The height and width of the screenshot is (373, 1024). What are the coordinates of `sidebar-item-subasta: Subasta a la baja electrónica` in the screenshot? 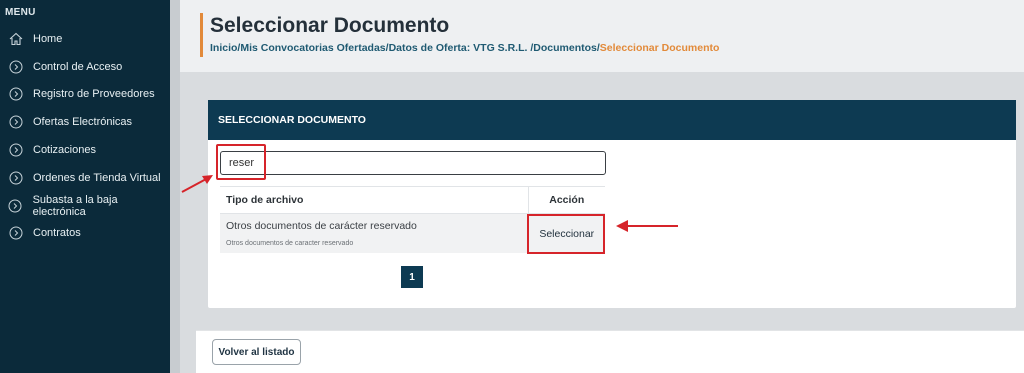 It's located at (85, 206).